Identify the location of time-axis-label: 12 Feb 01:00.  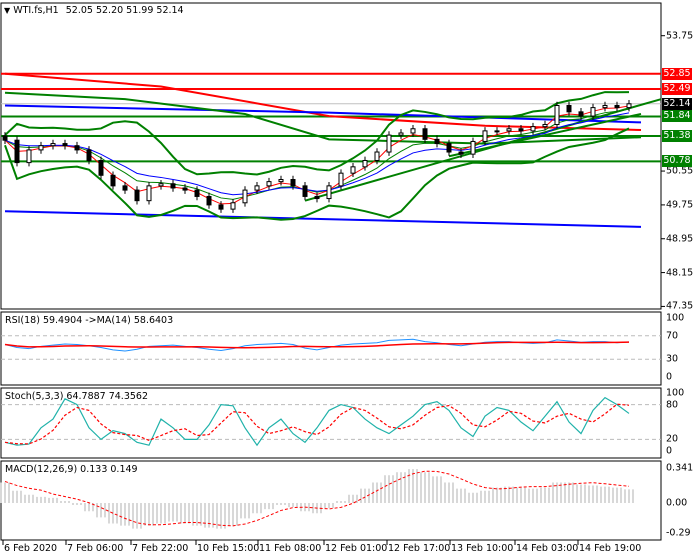
(356, 548).